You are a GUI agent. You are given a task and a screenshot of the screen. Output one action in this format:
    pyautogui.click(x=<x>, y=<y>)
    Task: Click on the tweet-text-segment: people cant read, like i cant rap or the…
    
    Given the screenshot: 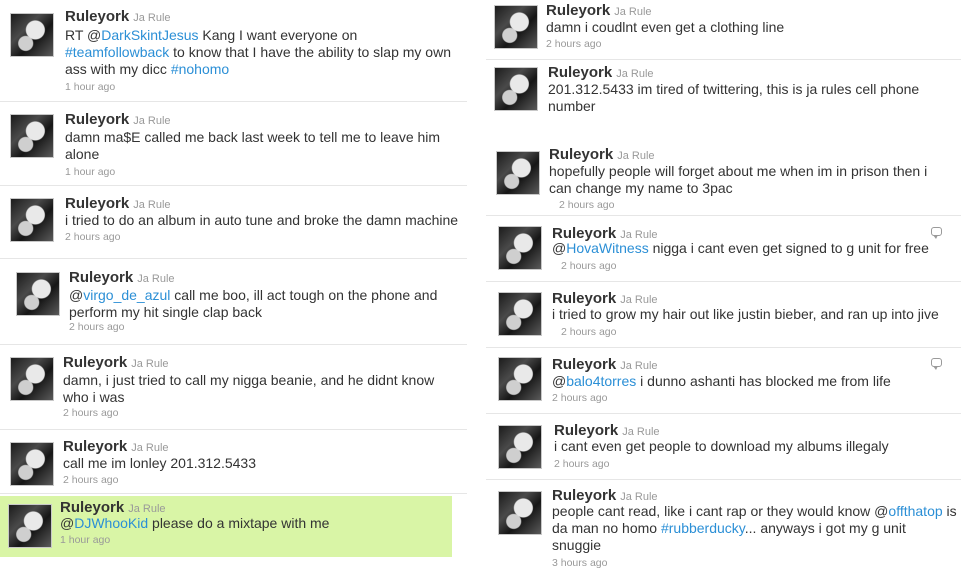 What is the action you would take?
    pyautogui.click(x=720, y=511)
    